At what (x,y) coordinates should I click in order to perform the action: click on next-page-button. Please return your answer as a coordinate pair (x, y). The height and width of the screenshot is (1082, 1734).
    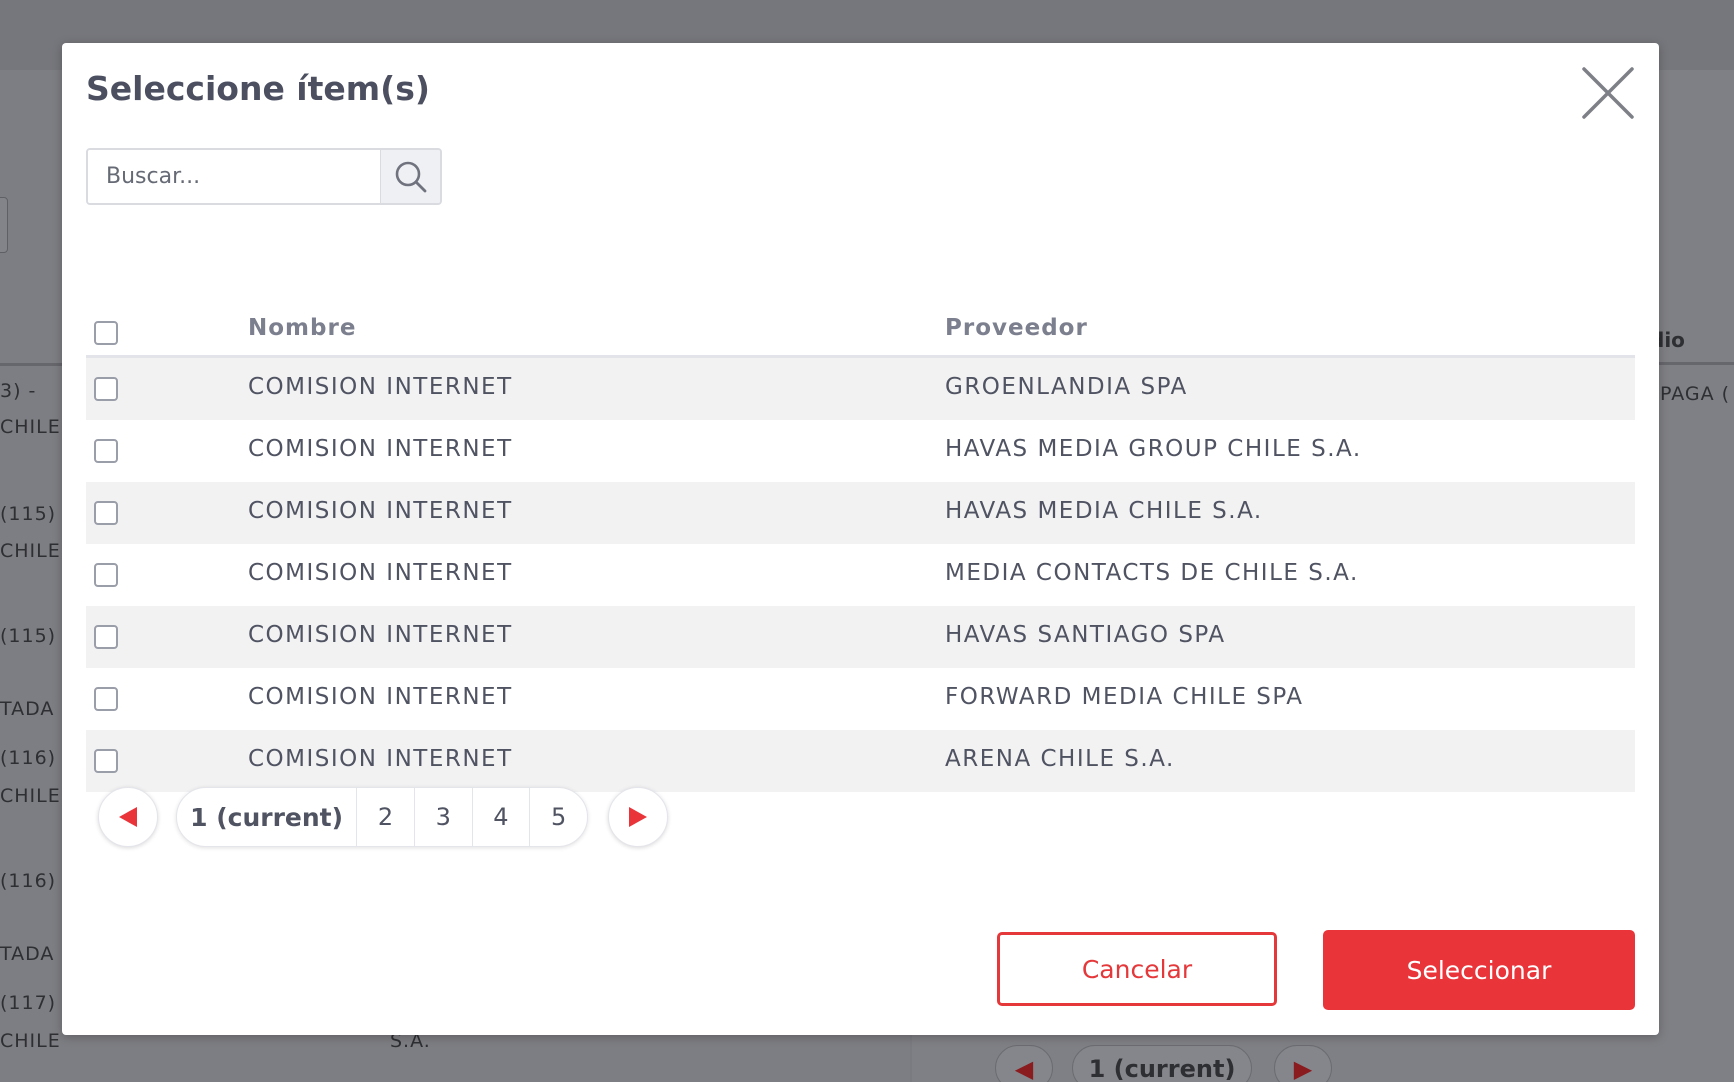
    Looking at the image, I should click on (638, 817).